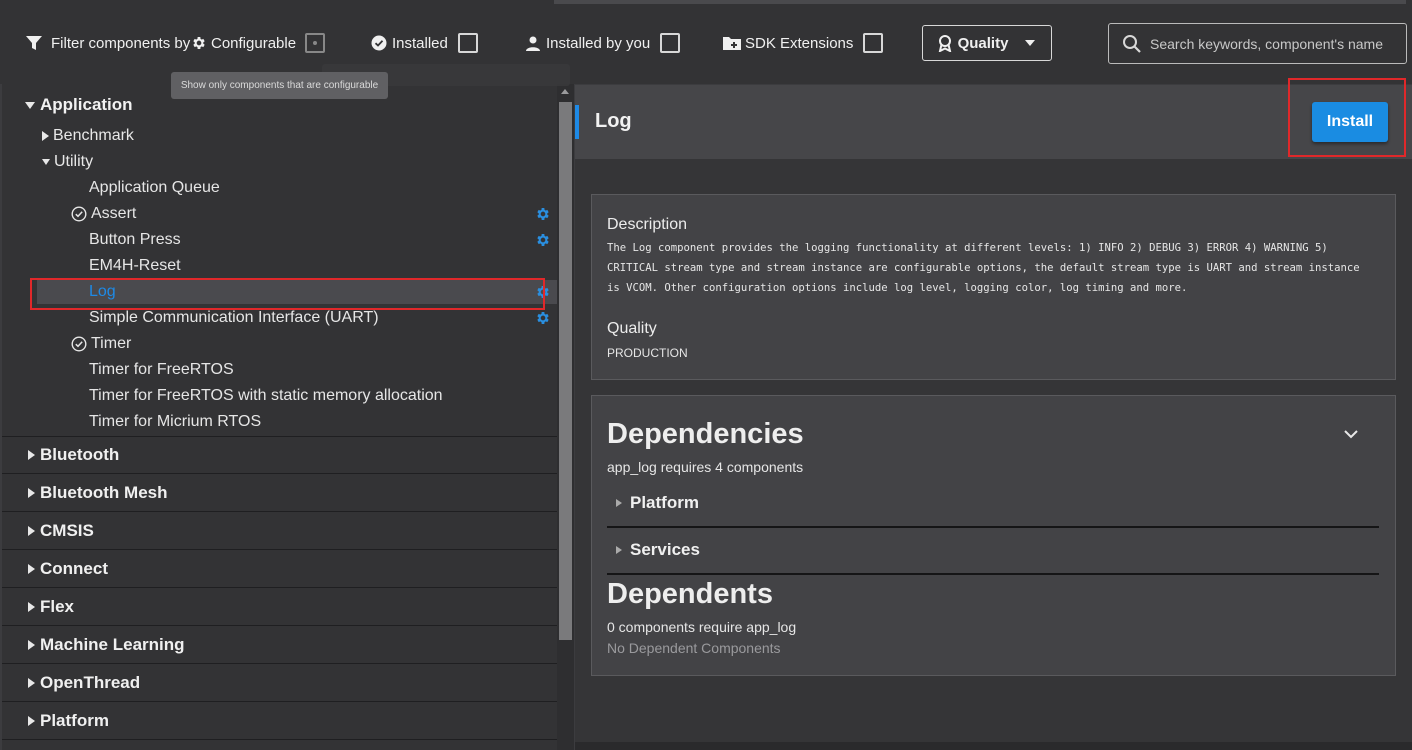 This screenshot has width=1412, height=750. What do you see at coordinates (74, 161) in the screenshot?
I see `node-label: Utility` at bounding box center [74, 161].